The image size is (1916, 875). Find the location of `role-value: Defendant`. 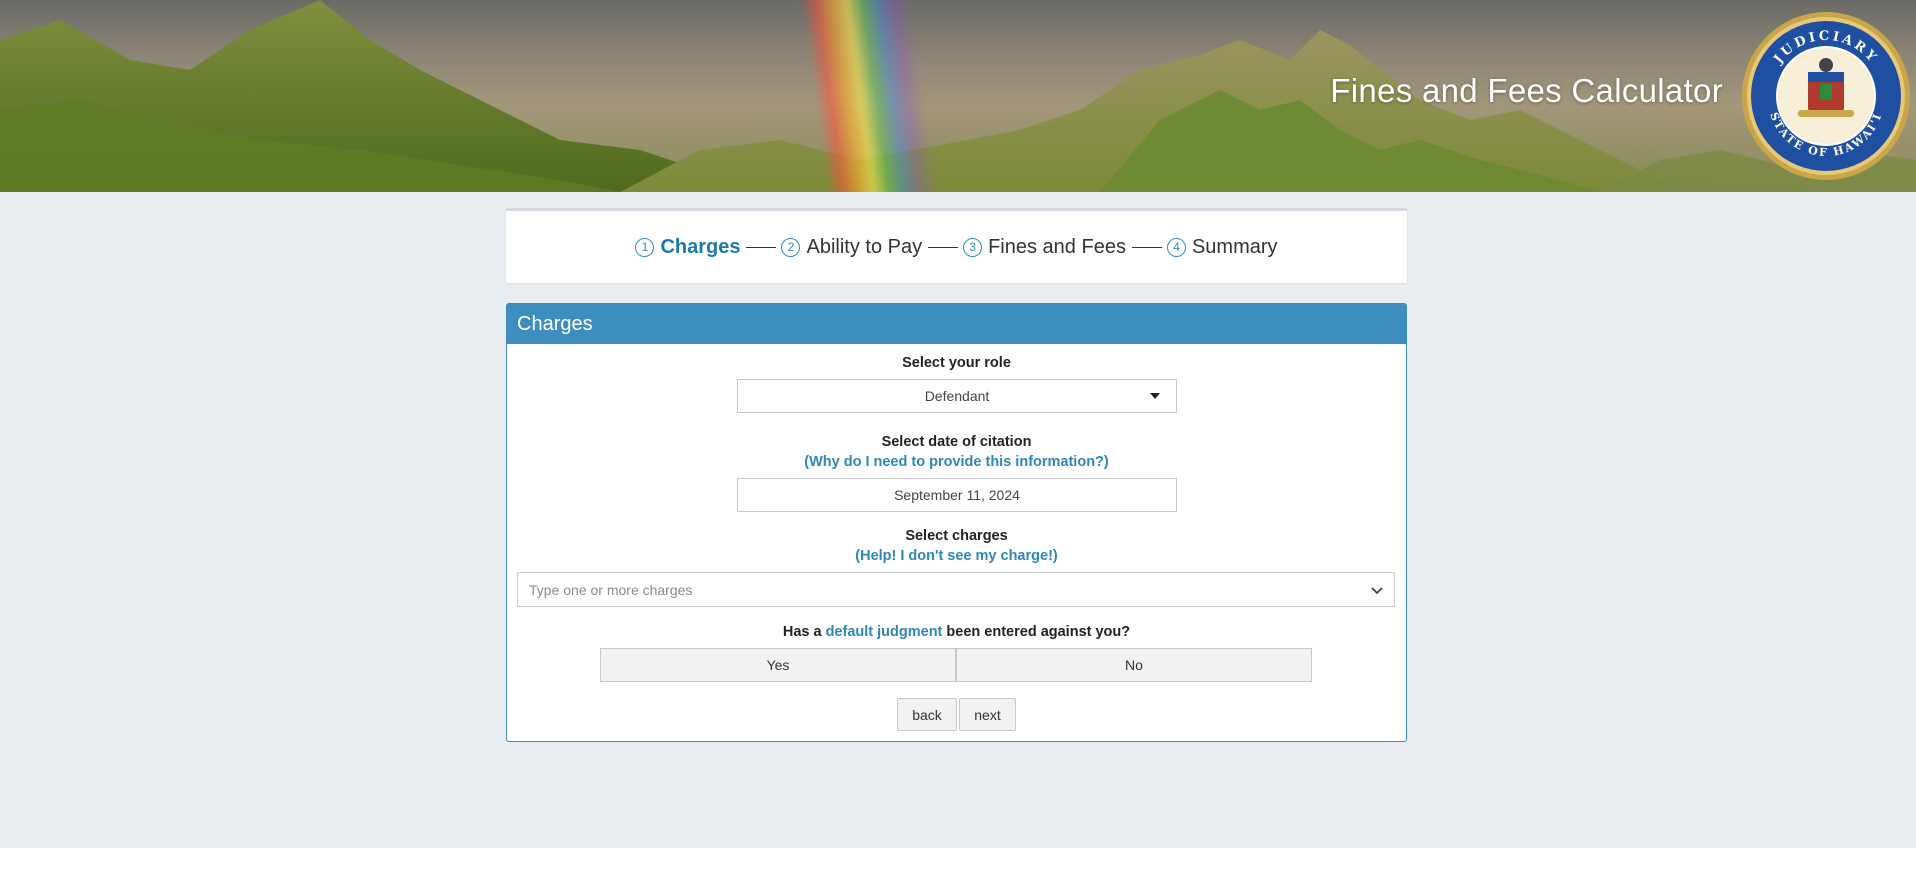

role-value: Defendant is located at coordinates (957, 396).